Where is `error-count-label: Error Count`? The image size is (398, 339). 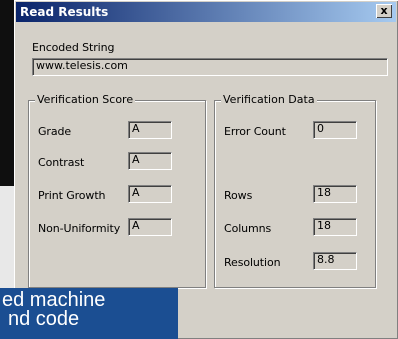
error-count-label: Error Count is located at coordinates (255, 131).